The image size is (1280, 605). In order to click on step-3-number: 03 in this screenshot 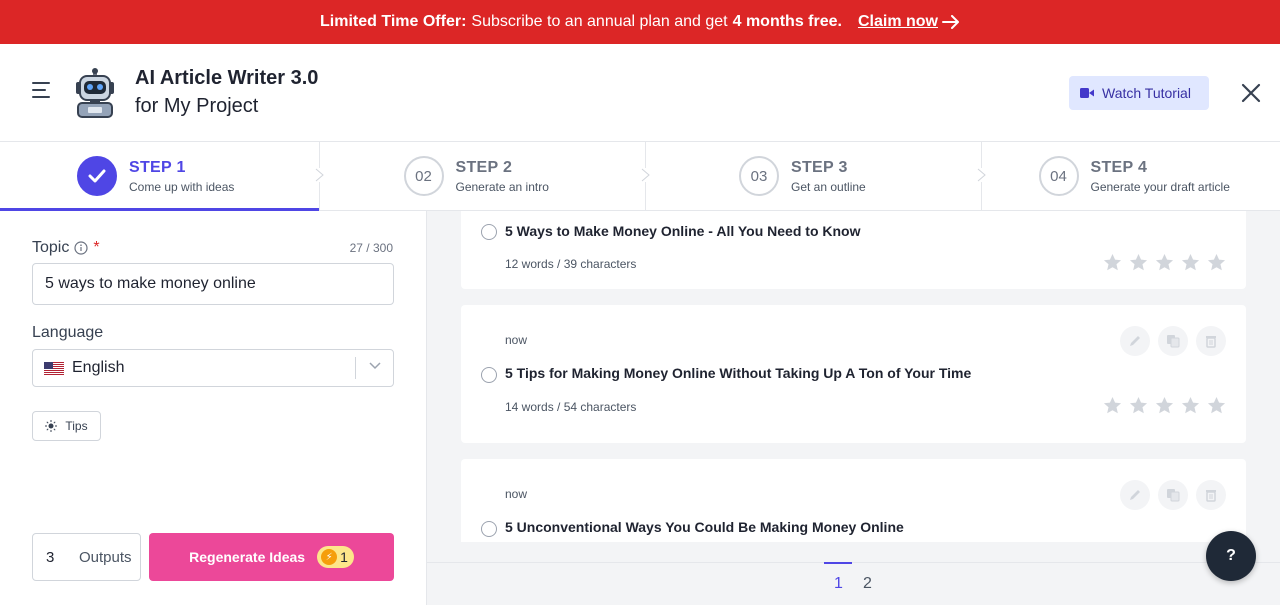, I will do `click(759, 176)`.